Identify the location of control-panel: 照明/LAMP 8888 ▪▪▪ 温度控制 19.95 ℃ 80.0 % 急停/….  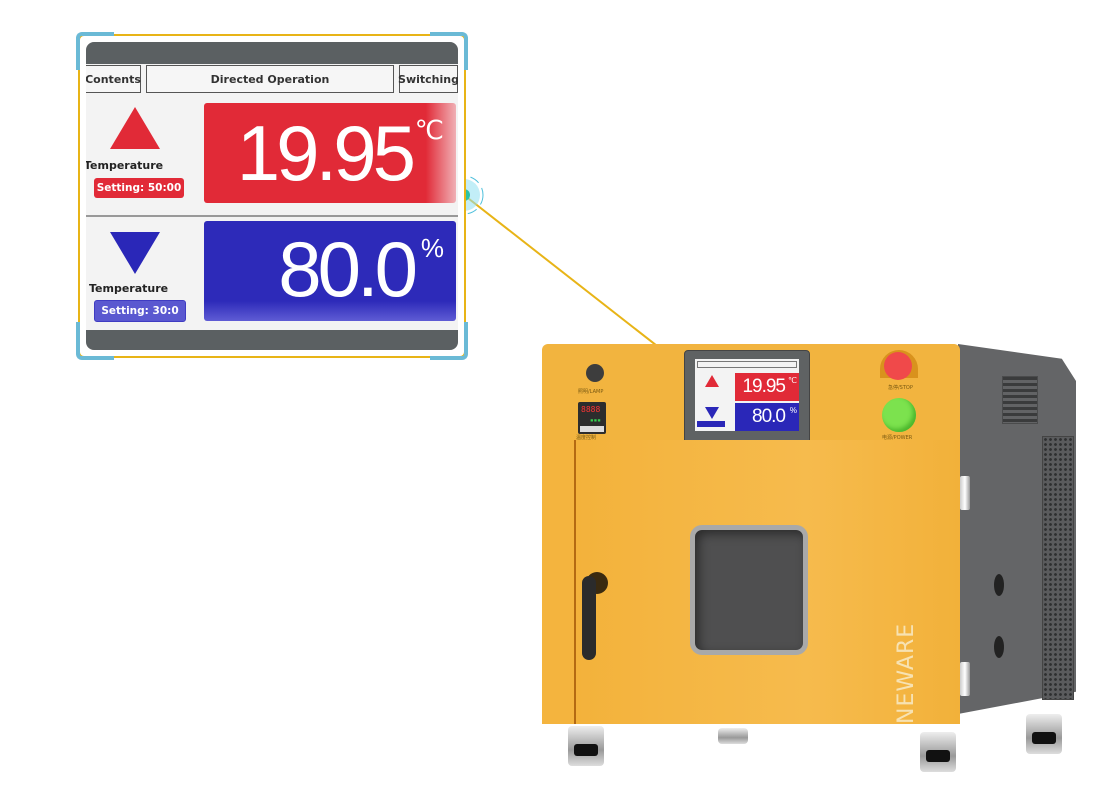
(751, 394).